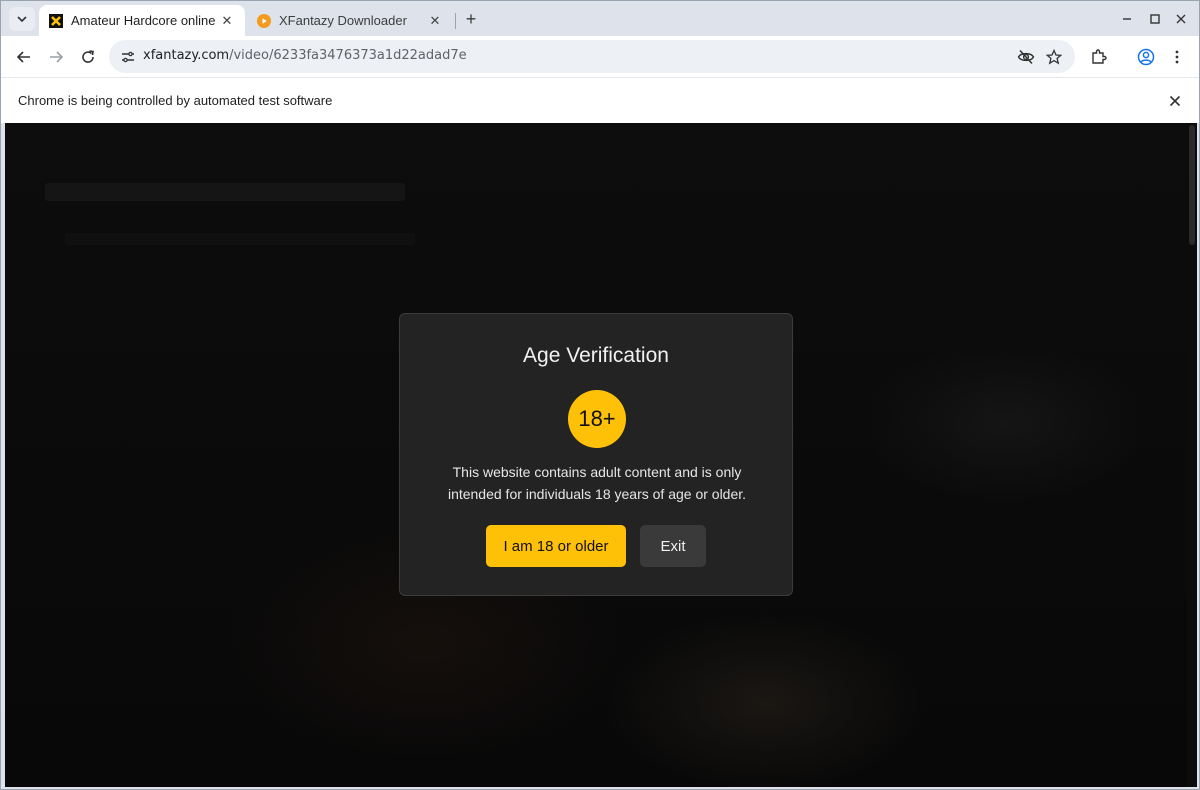 The image size is (1200, 790). I want to click on url-host: xfantazy.com, so click(186, 55).